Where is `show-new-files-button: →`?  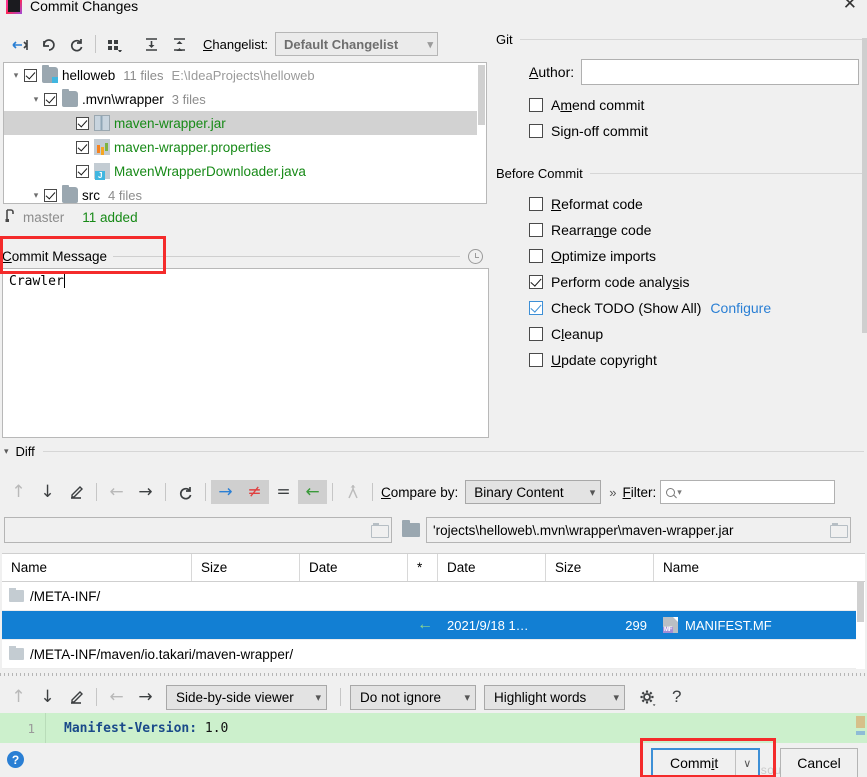 show-new-files-button: → is located at coordinates (225, 492).